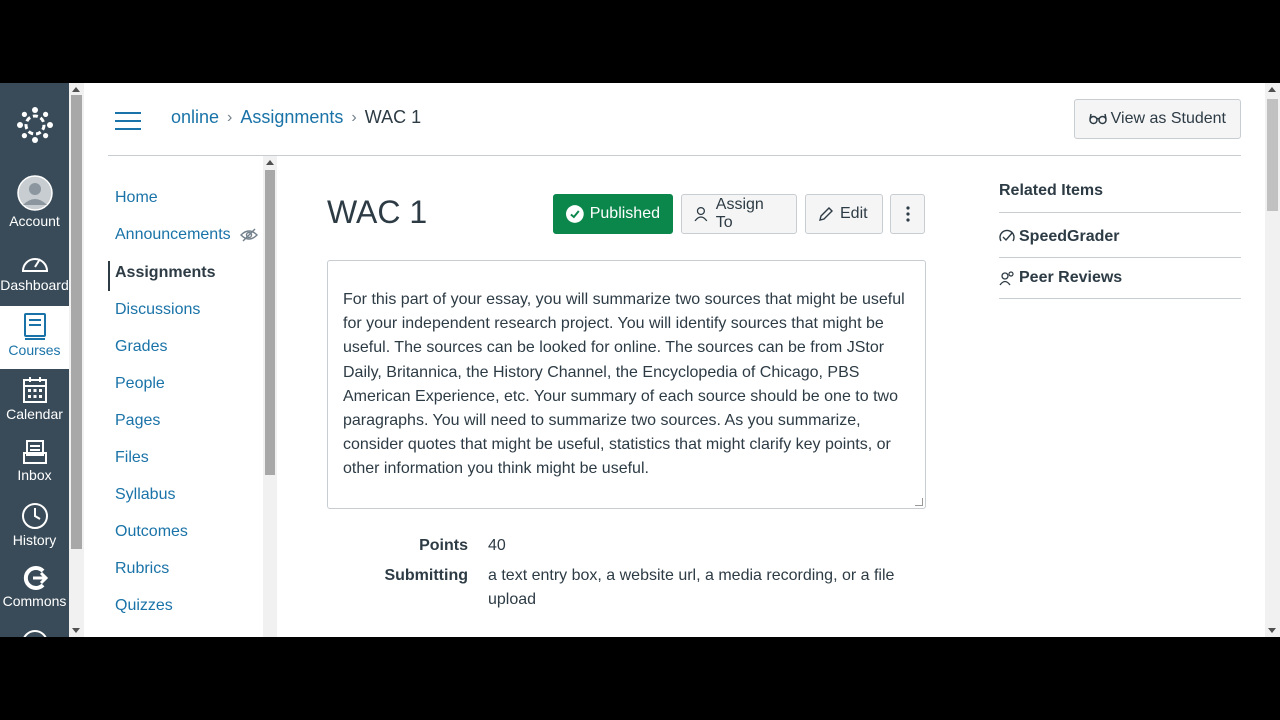 This screenshot has height=720, width=1280. What do you see at coordinates (137, 421) in the screenshot?
I see `course-nav-pages: Pages` at bounding box center [137, 421].